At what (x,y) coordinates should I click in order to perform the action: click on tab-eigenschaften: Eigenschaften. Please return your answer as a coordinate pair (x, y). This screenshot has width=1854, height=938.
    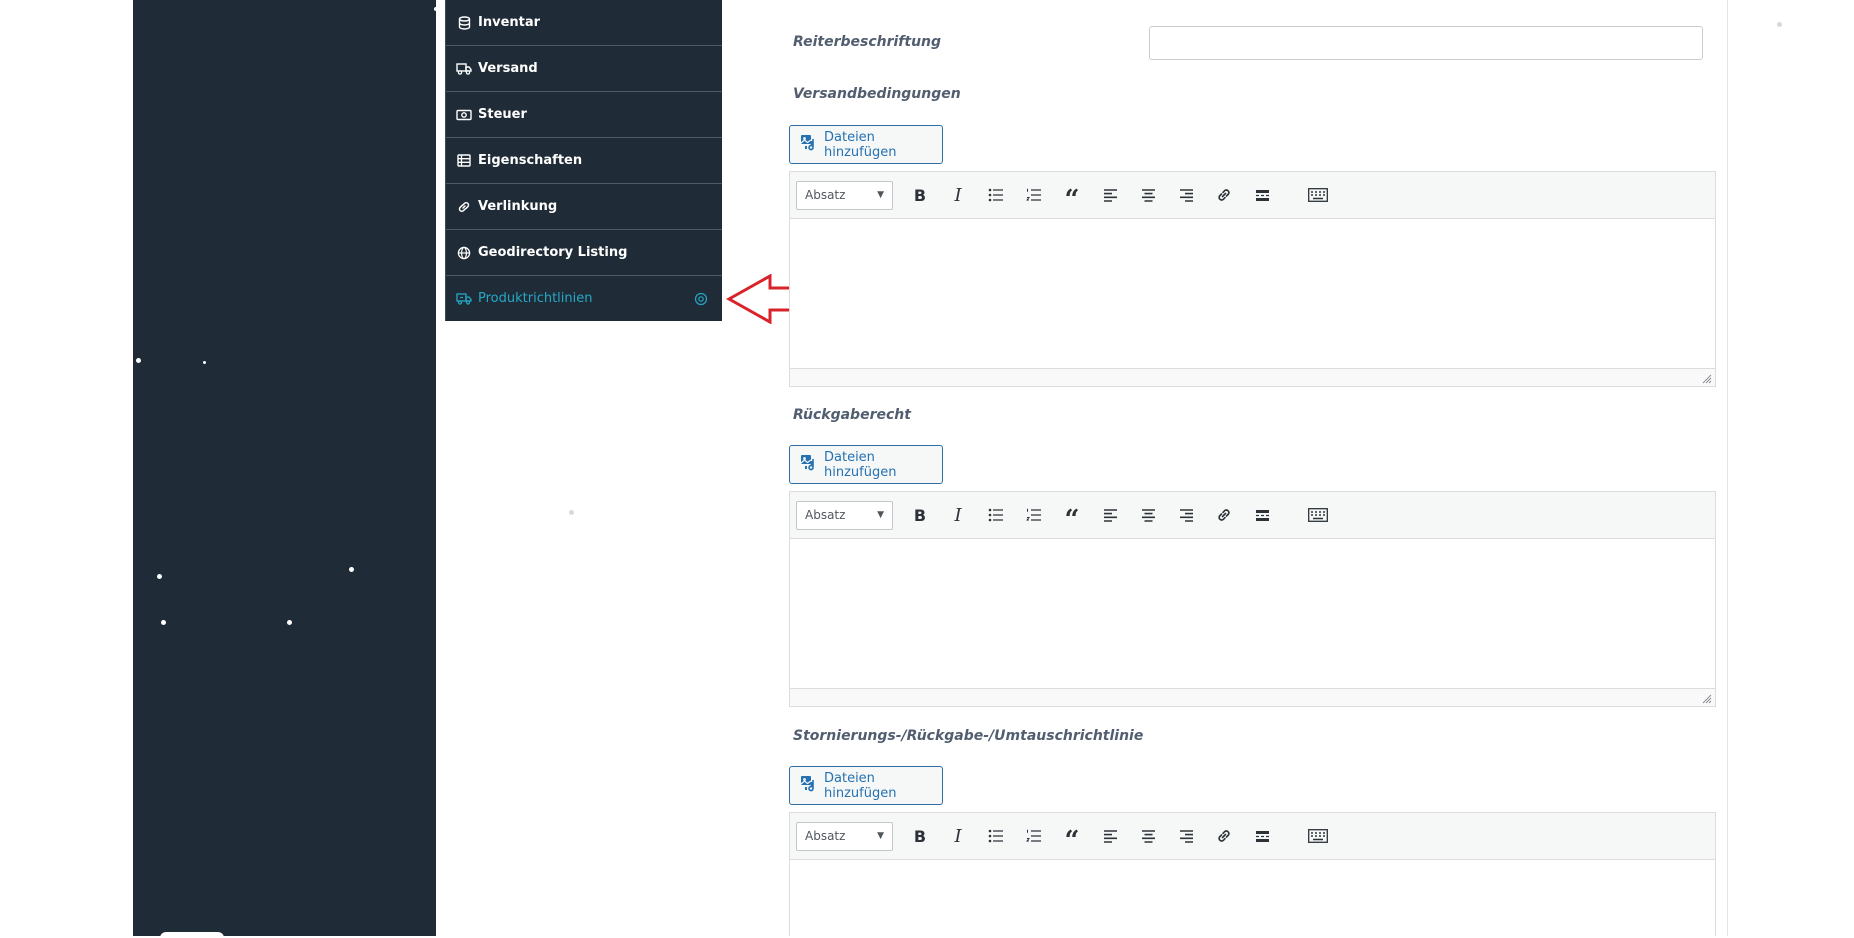
    Looking at the image, I should click on (584, 161).